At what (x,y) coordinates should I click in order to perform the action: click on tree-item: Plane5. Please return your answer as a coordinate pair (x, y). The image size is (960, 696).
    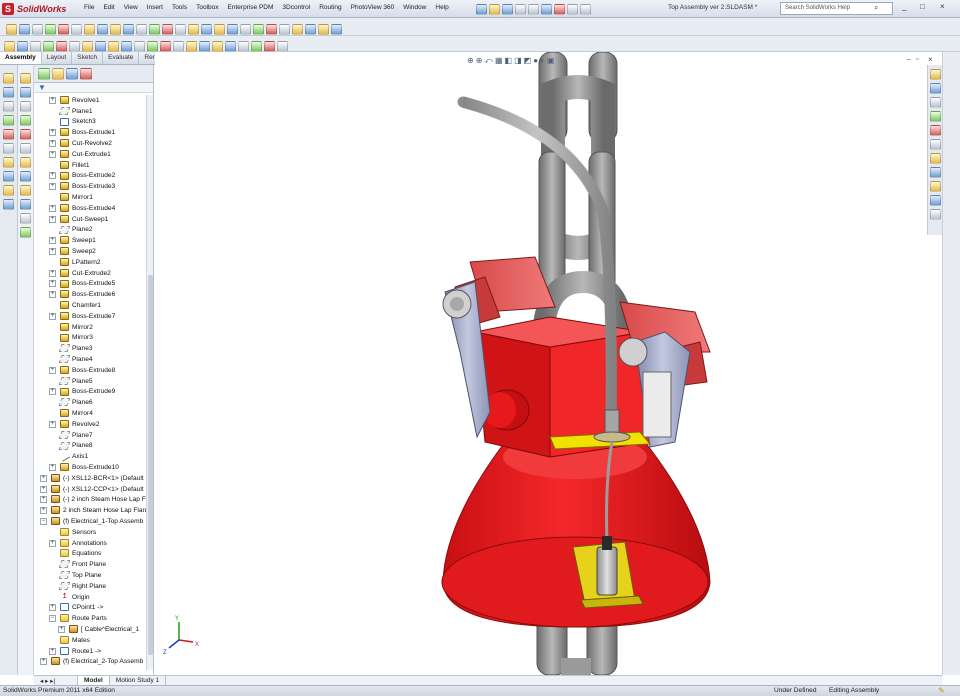
    Looking at the image, I should click on (90, 381).